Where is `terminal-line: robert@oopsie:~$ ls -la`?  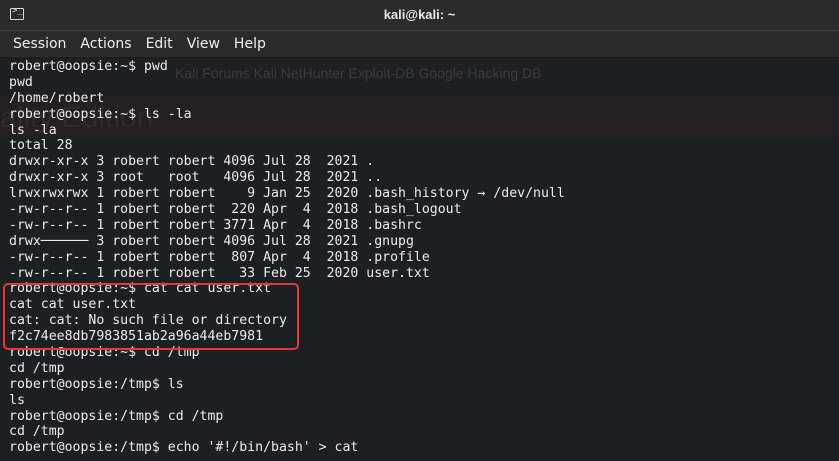 terminal-line: robert@oopsie:~$ ls -la is located at coordinates (100, 114).